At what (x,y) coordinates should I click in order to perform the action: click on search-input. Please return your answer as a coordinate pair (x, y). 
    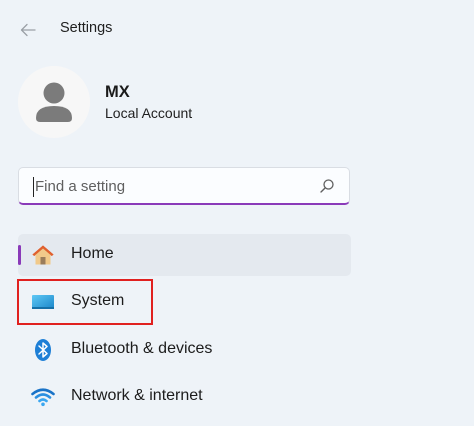
    Looking at the image, I should click on (169, 186).